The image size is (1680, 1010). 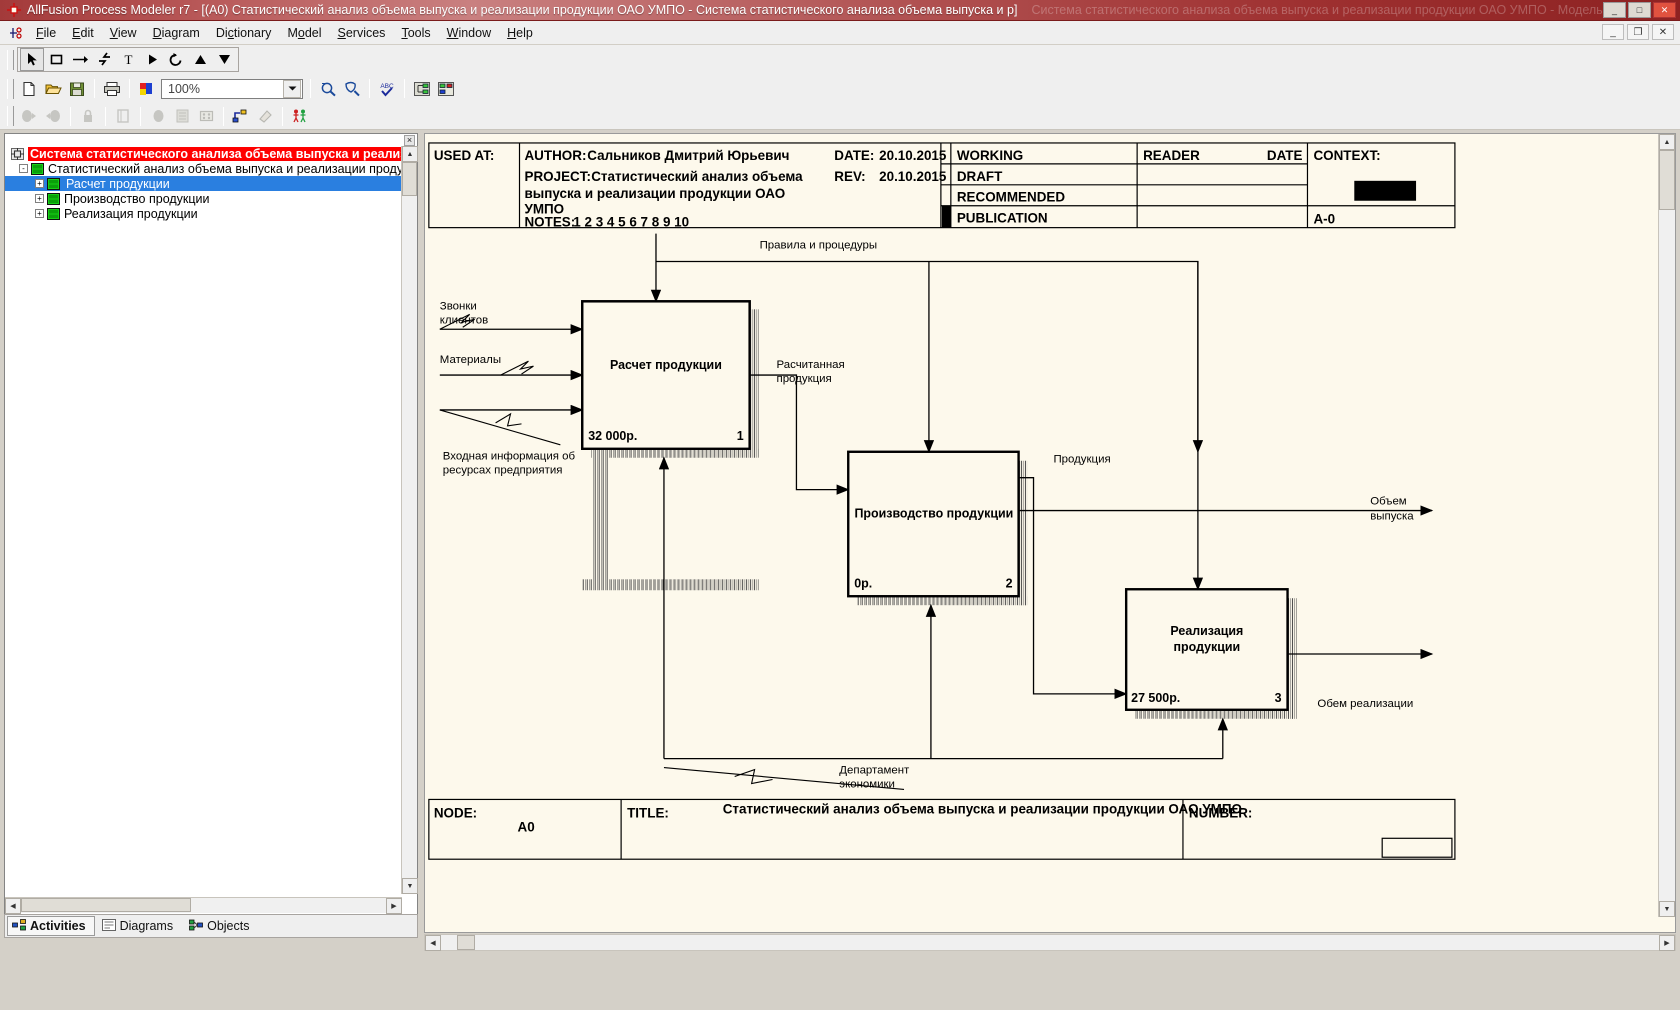 I want to click on label-calls-2: клиентов, so click(x=464, y=320).